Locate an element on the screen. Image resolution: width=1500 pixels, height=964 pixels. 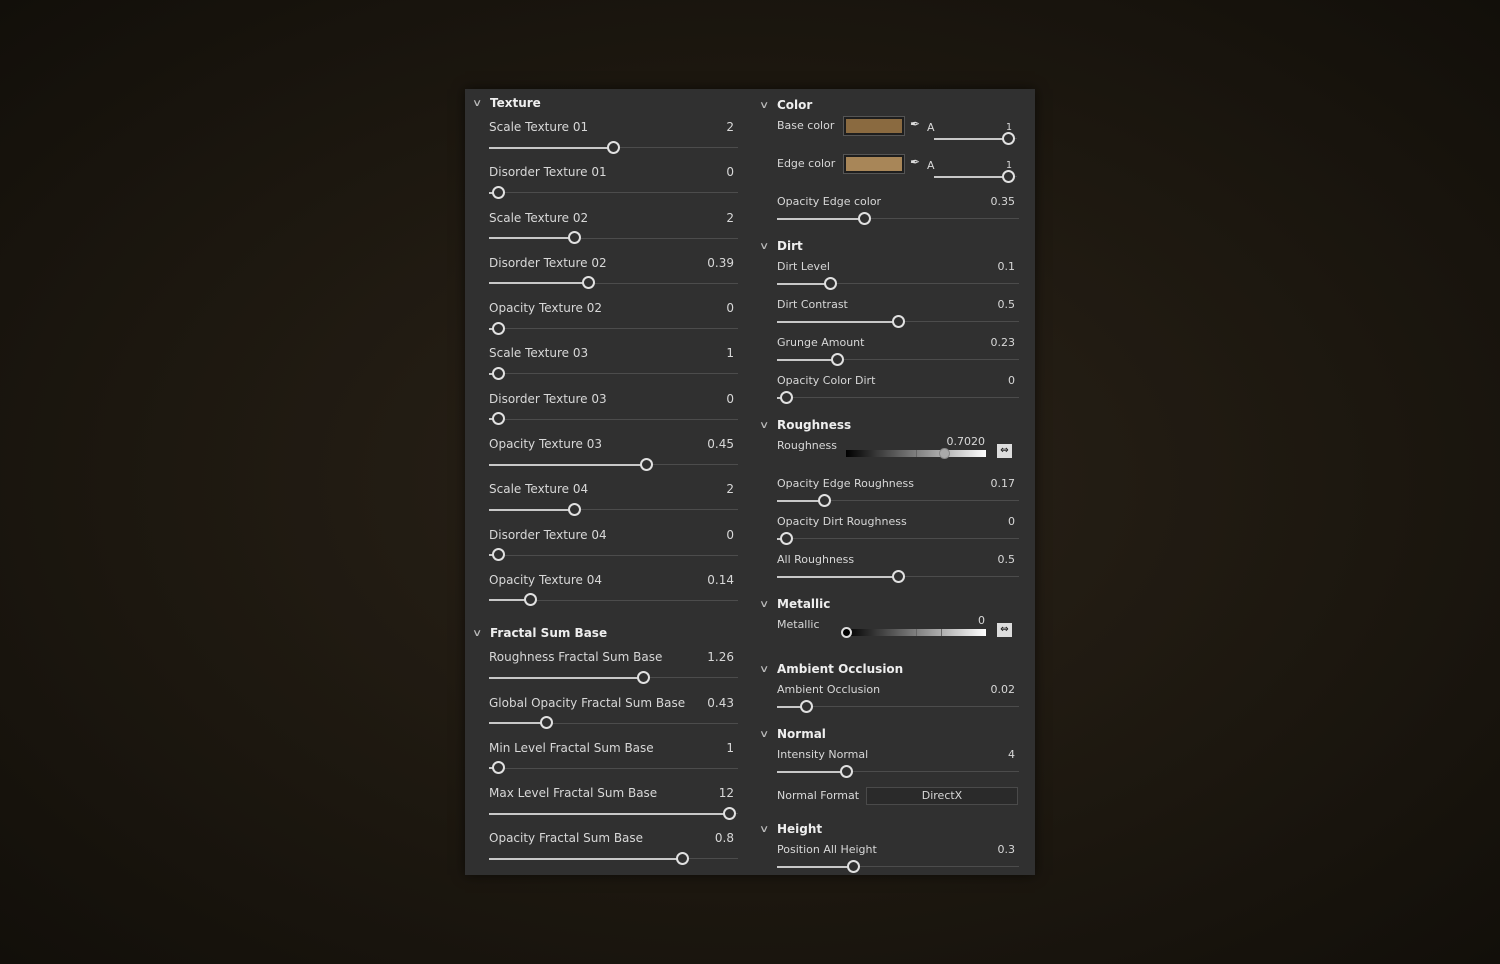
section-header-fractal-sum-base: ∨ Fractal Sum Base is located at coordinates (606, 633).